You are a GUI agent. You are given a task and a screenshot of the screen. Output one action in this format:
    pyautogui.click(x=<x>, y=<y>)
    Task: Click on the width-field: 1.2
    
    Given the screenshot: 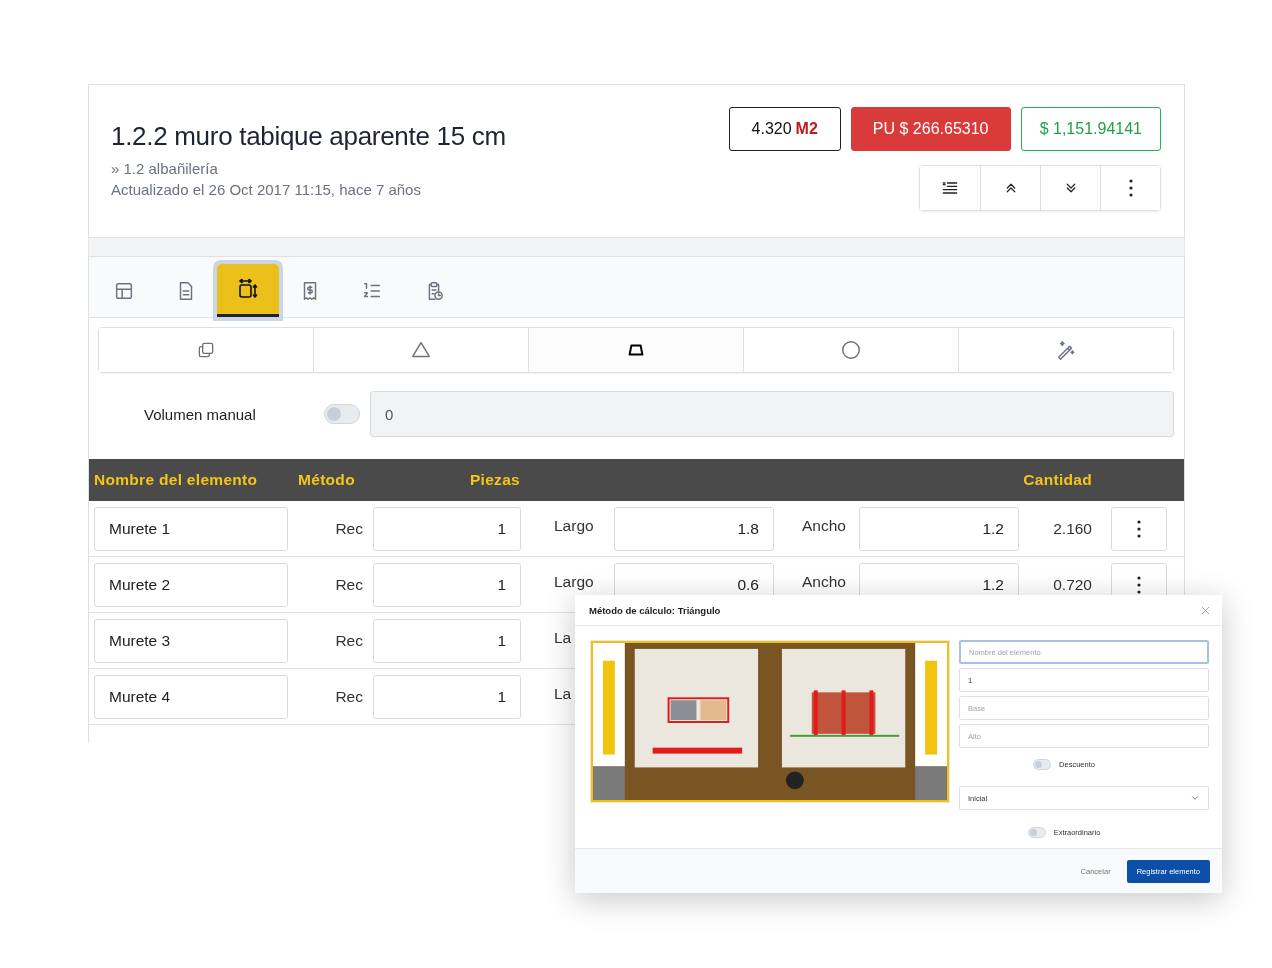 What is the action you would take?
    pyautogui.click(x=939, y=528)
    